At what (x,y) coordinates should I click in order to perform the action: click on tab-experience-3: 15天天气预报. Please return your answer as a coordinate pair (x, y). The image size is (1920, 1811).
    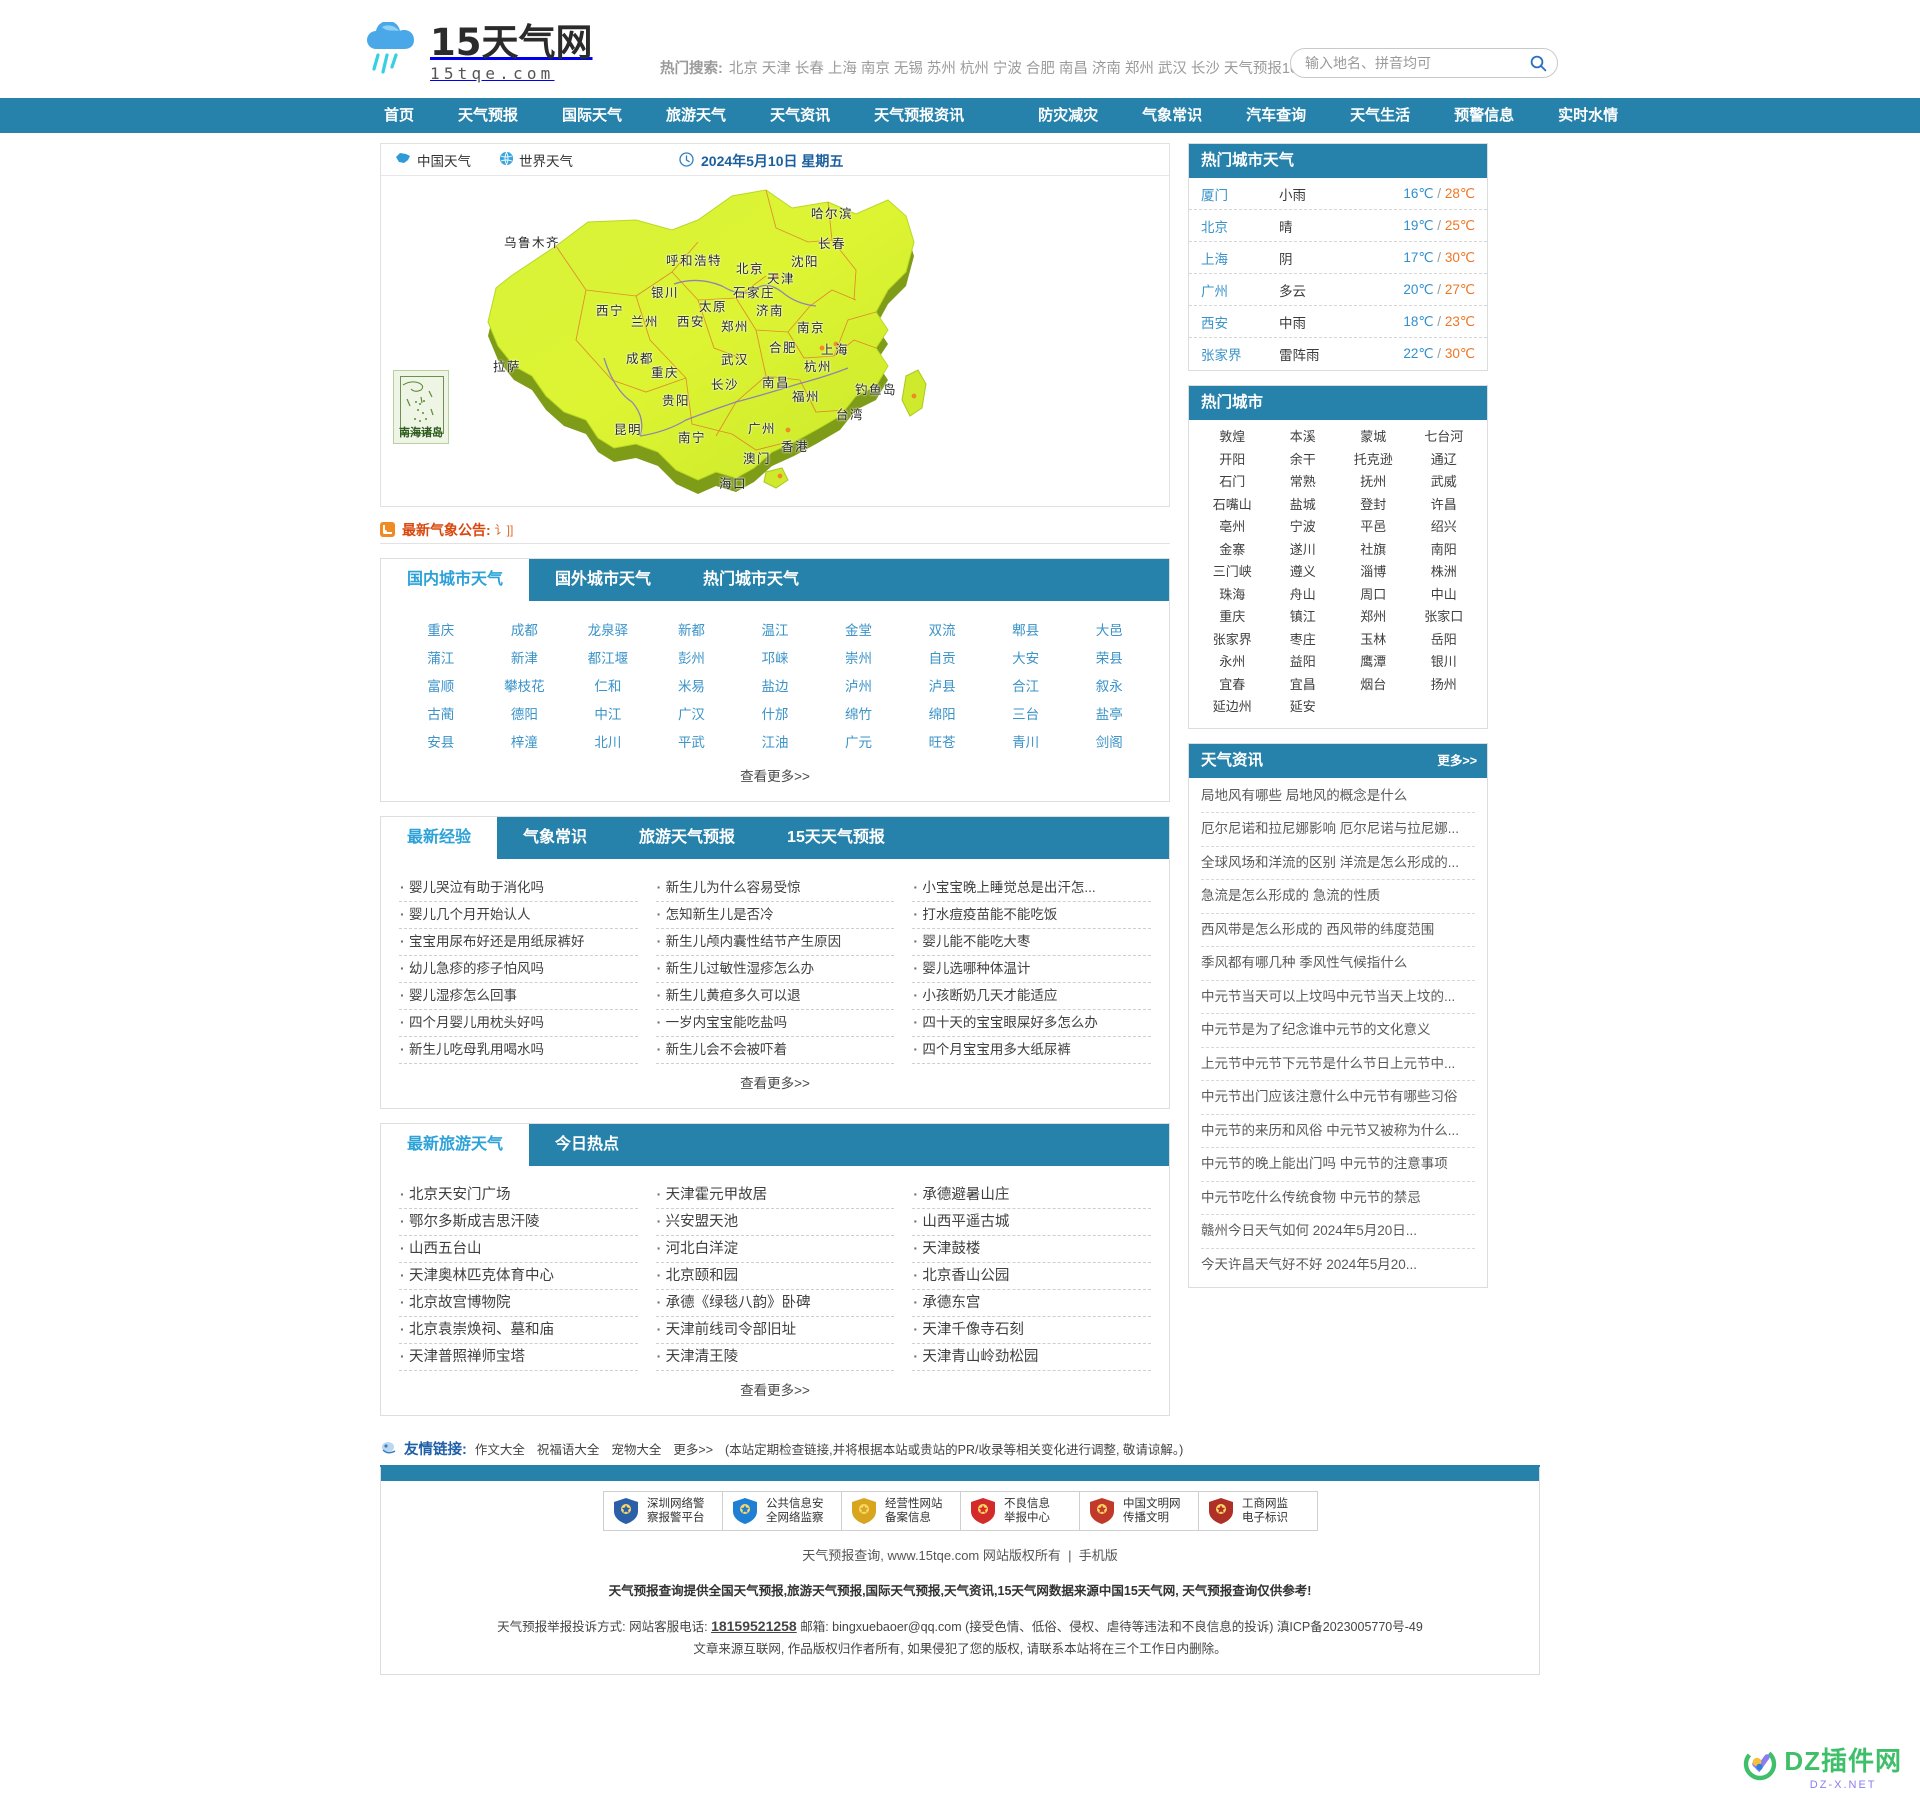
    Looking at the image, I should click on (836, 838).